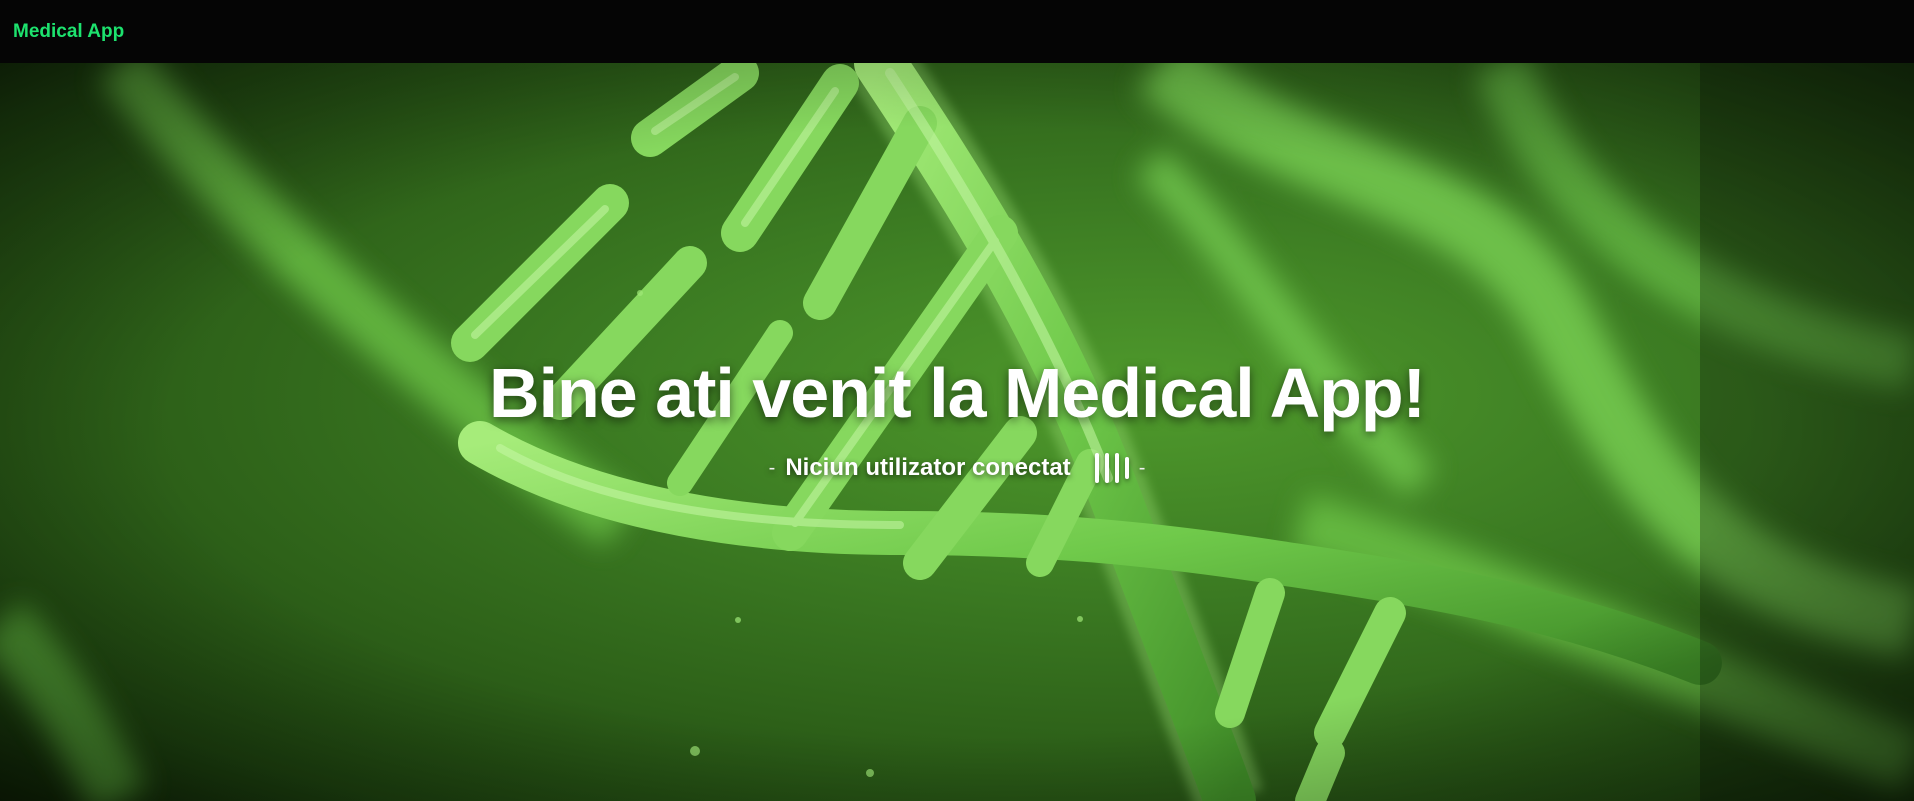 The image size is (1914, 801). What do you see at coordinates (1111, 468) in the screenshot?
I see `bars-icon` at bounding box center [1111, 468].